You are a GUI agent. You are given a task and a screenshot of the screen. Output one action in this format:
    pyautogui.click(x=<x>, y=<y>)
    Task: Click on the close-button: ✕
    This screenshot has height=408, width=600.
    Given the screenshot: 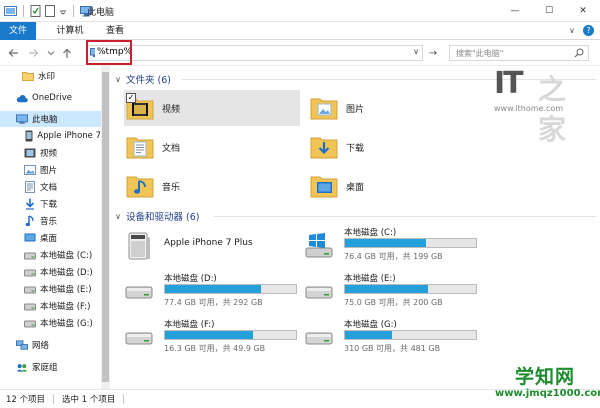 What is the action you would take?
    pyautogui.click(x=583, y=11)
    